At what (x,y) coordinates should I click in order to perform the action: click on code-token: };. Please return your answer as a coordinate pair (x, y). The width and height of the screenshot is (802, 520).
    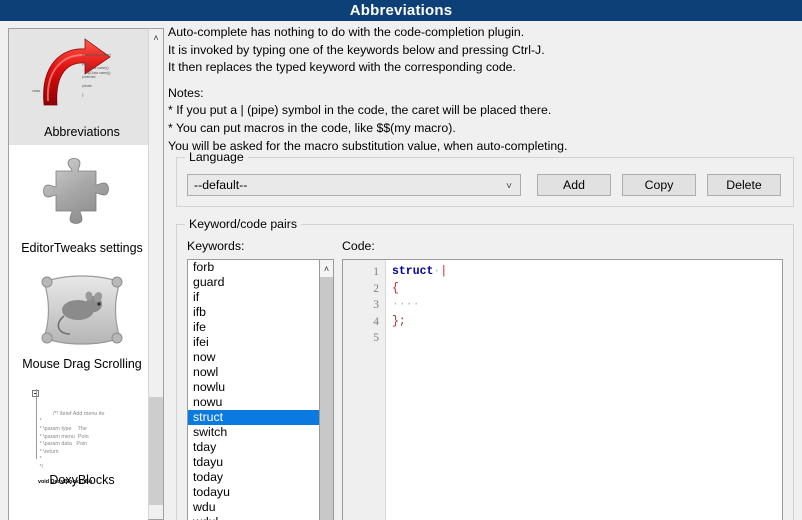
    Looking at the image, I should click on (399, 321).